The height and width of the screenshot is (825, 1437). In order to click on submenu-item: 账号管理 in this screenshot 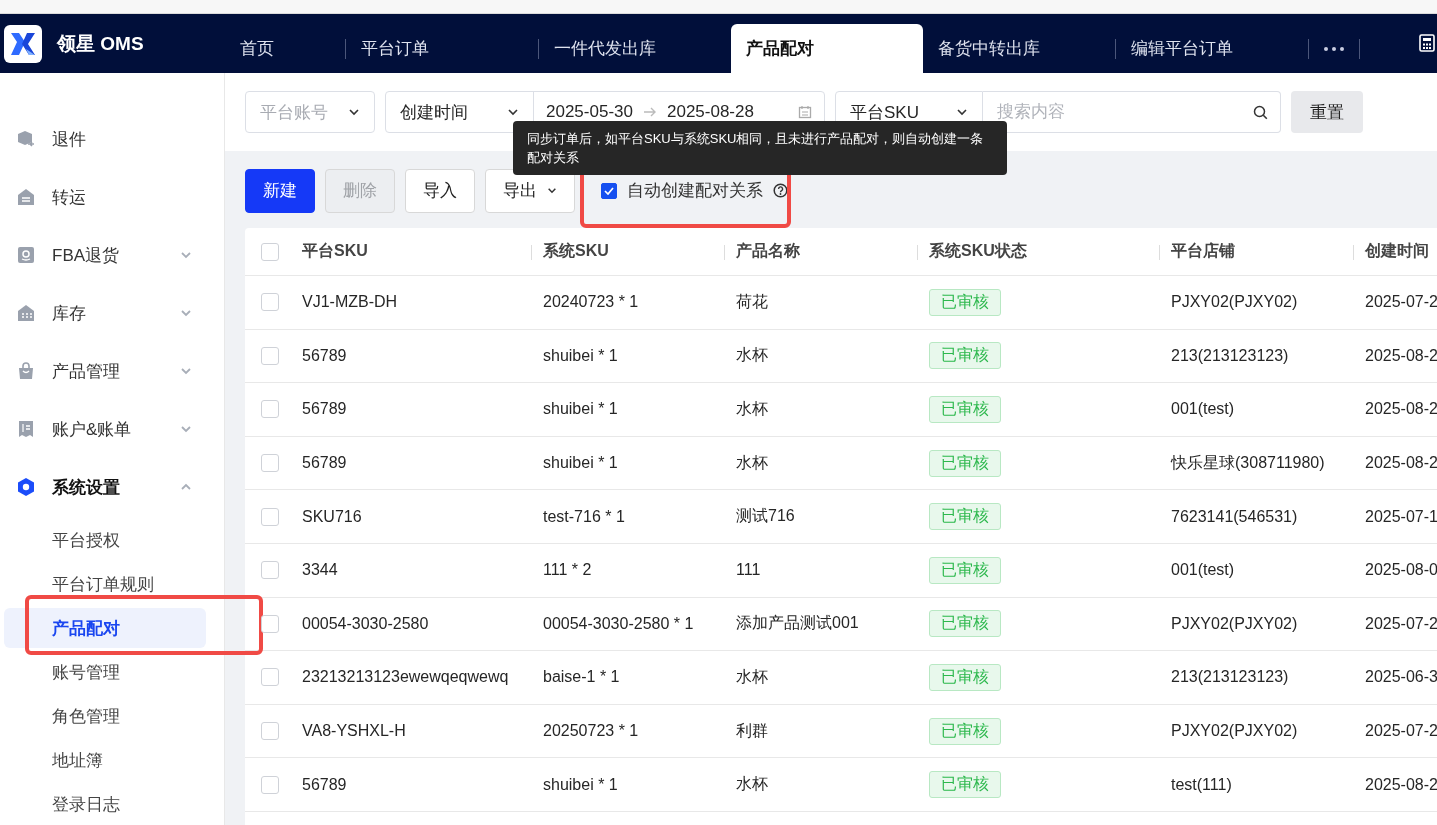, I will do `click(105, 672)`.